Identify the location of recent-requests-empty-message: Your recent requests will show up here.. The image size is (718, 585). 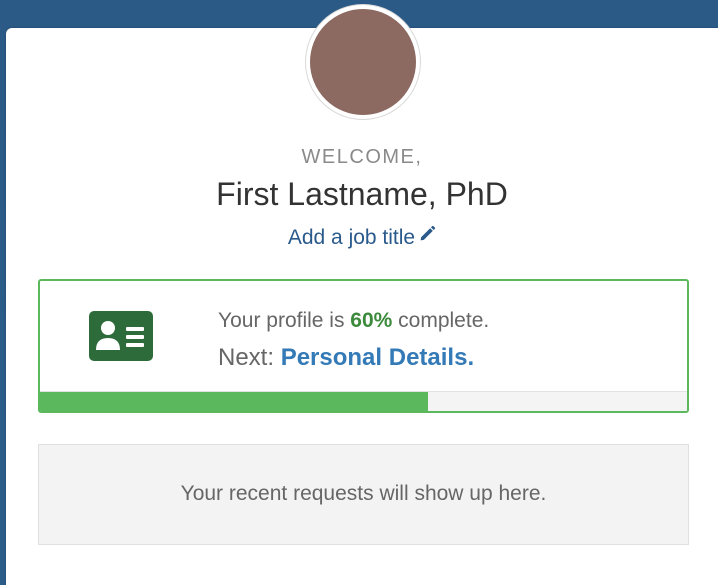
(363, 493).